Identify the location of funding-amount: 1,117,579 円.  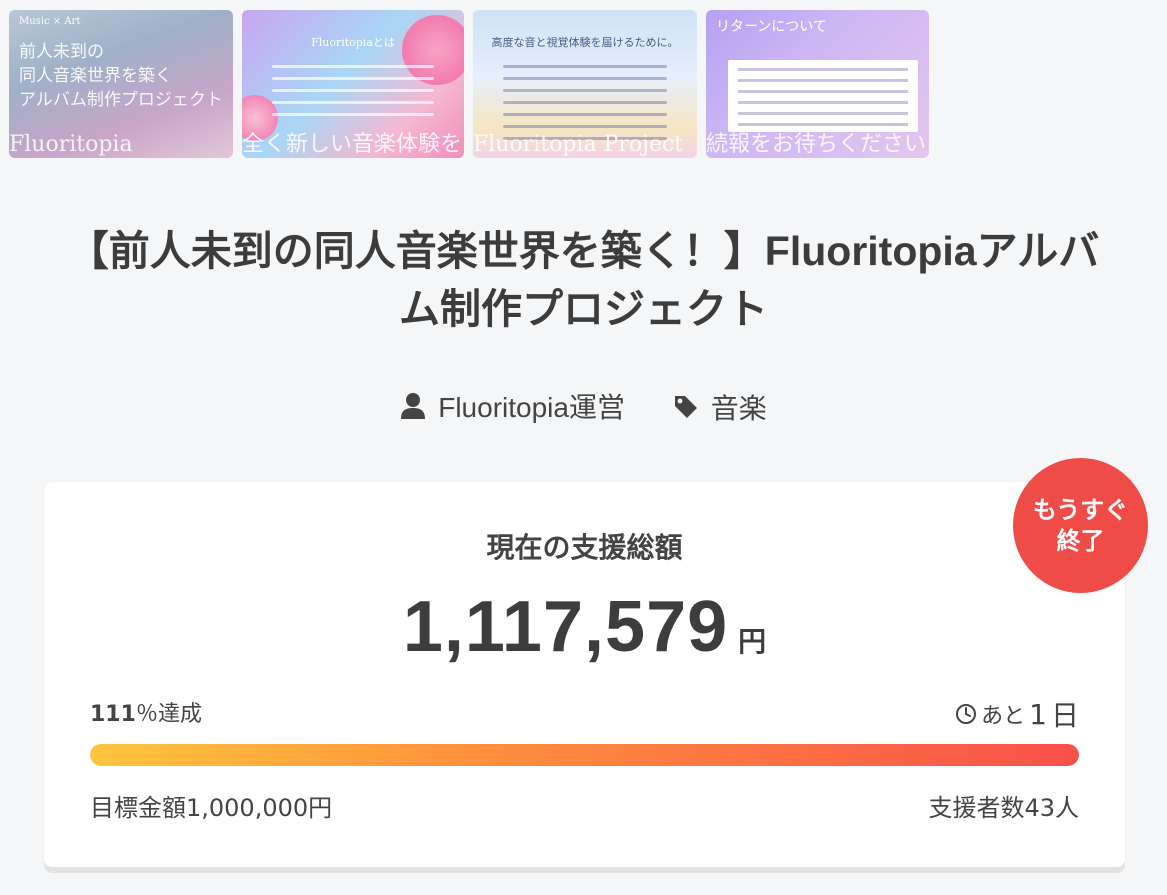
(584, 627).